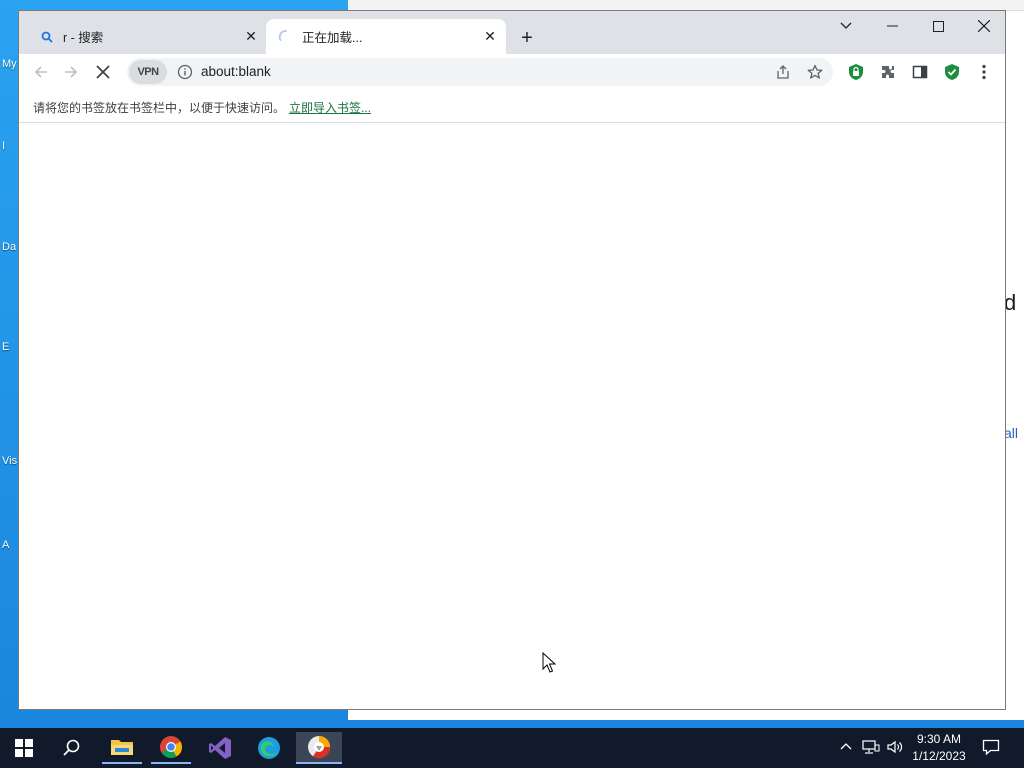 The height and width of the screenshot is (768, 1024). What do you see at coordinates (286, 37) in the screenshot?
I see `loading-spinner-icon` at bounding box center [286, 37].